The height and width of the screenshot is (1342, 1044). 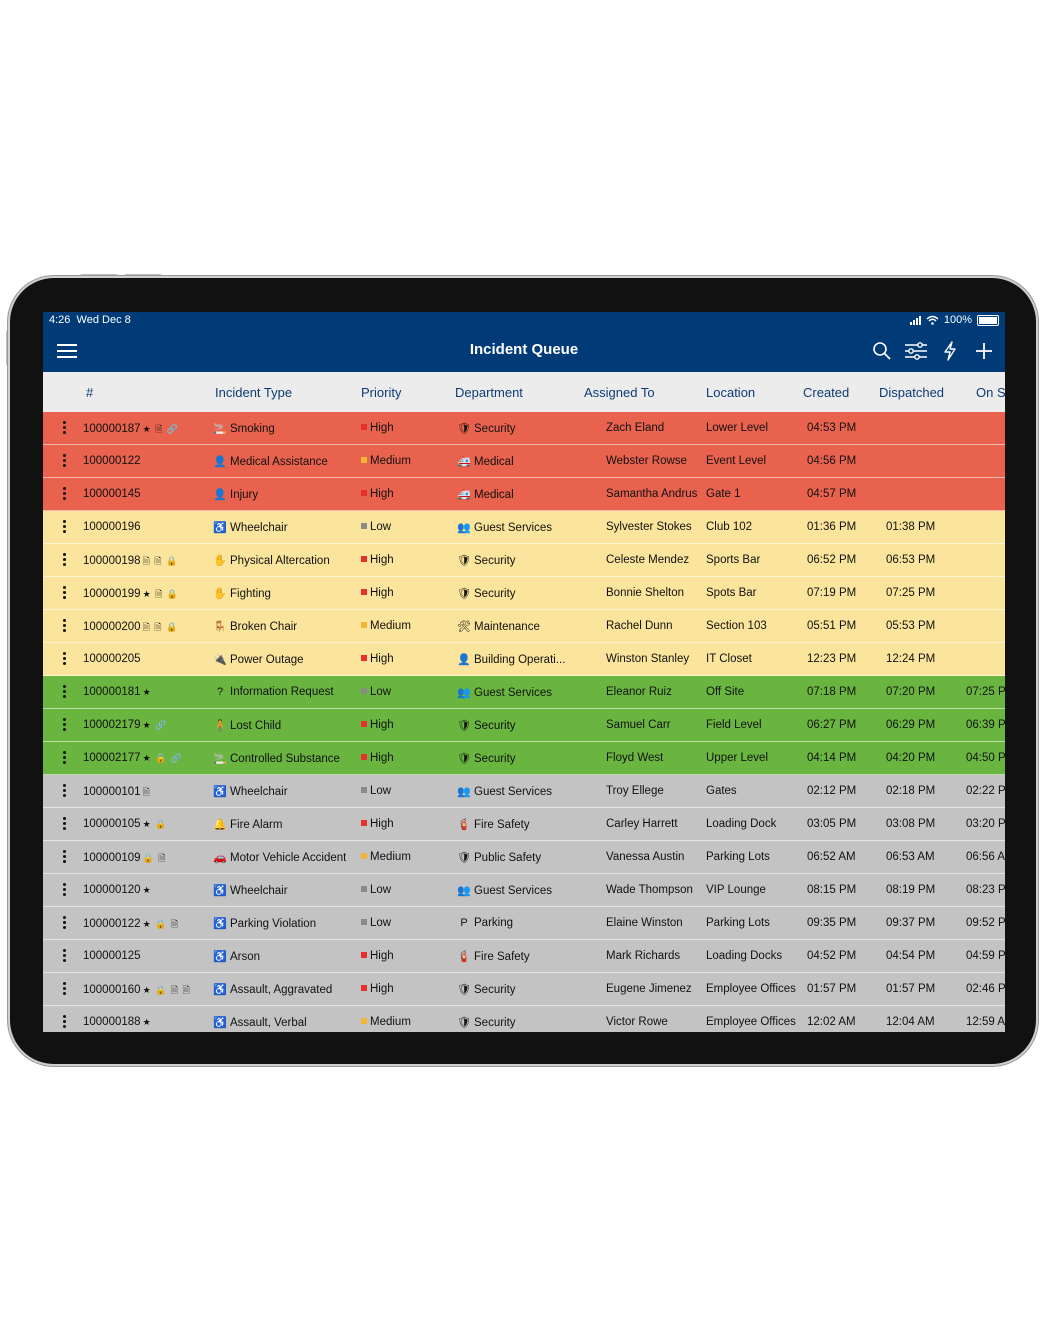 I want to click on search-icon, so click(x=882, y=351).